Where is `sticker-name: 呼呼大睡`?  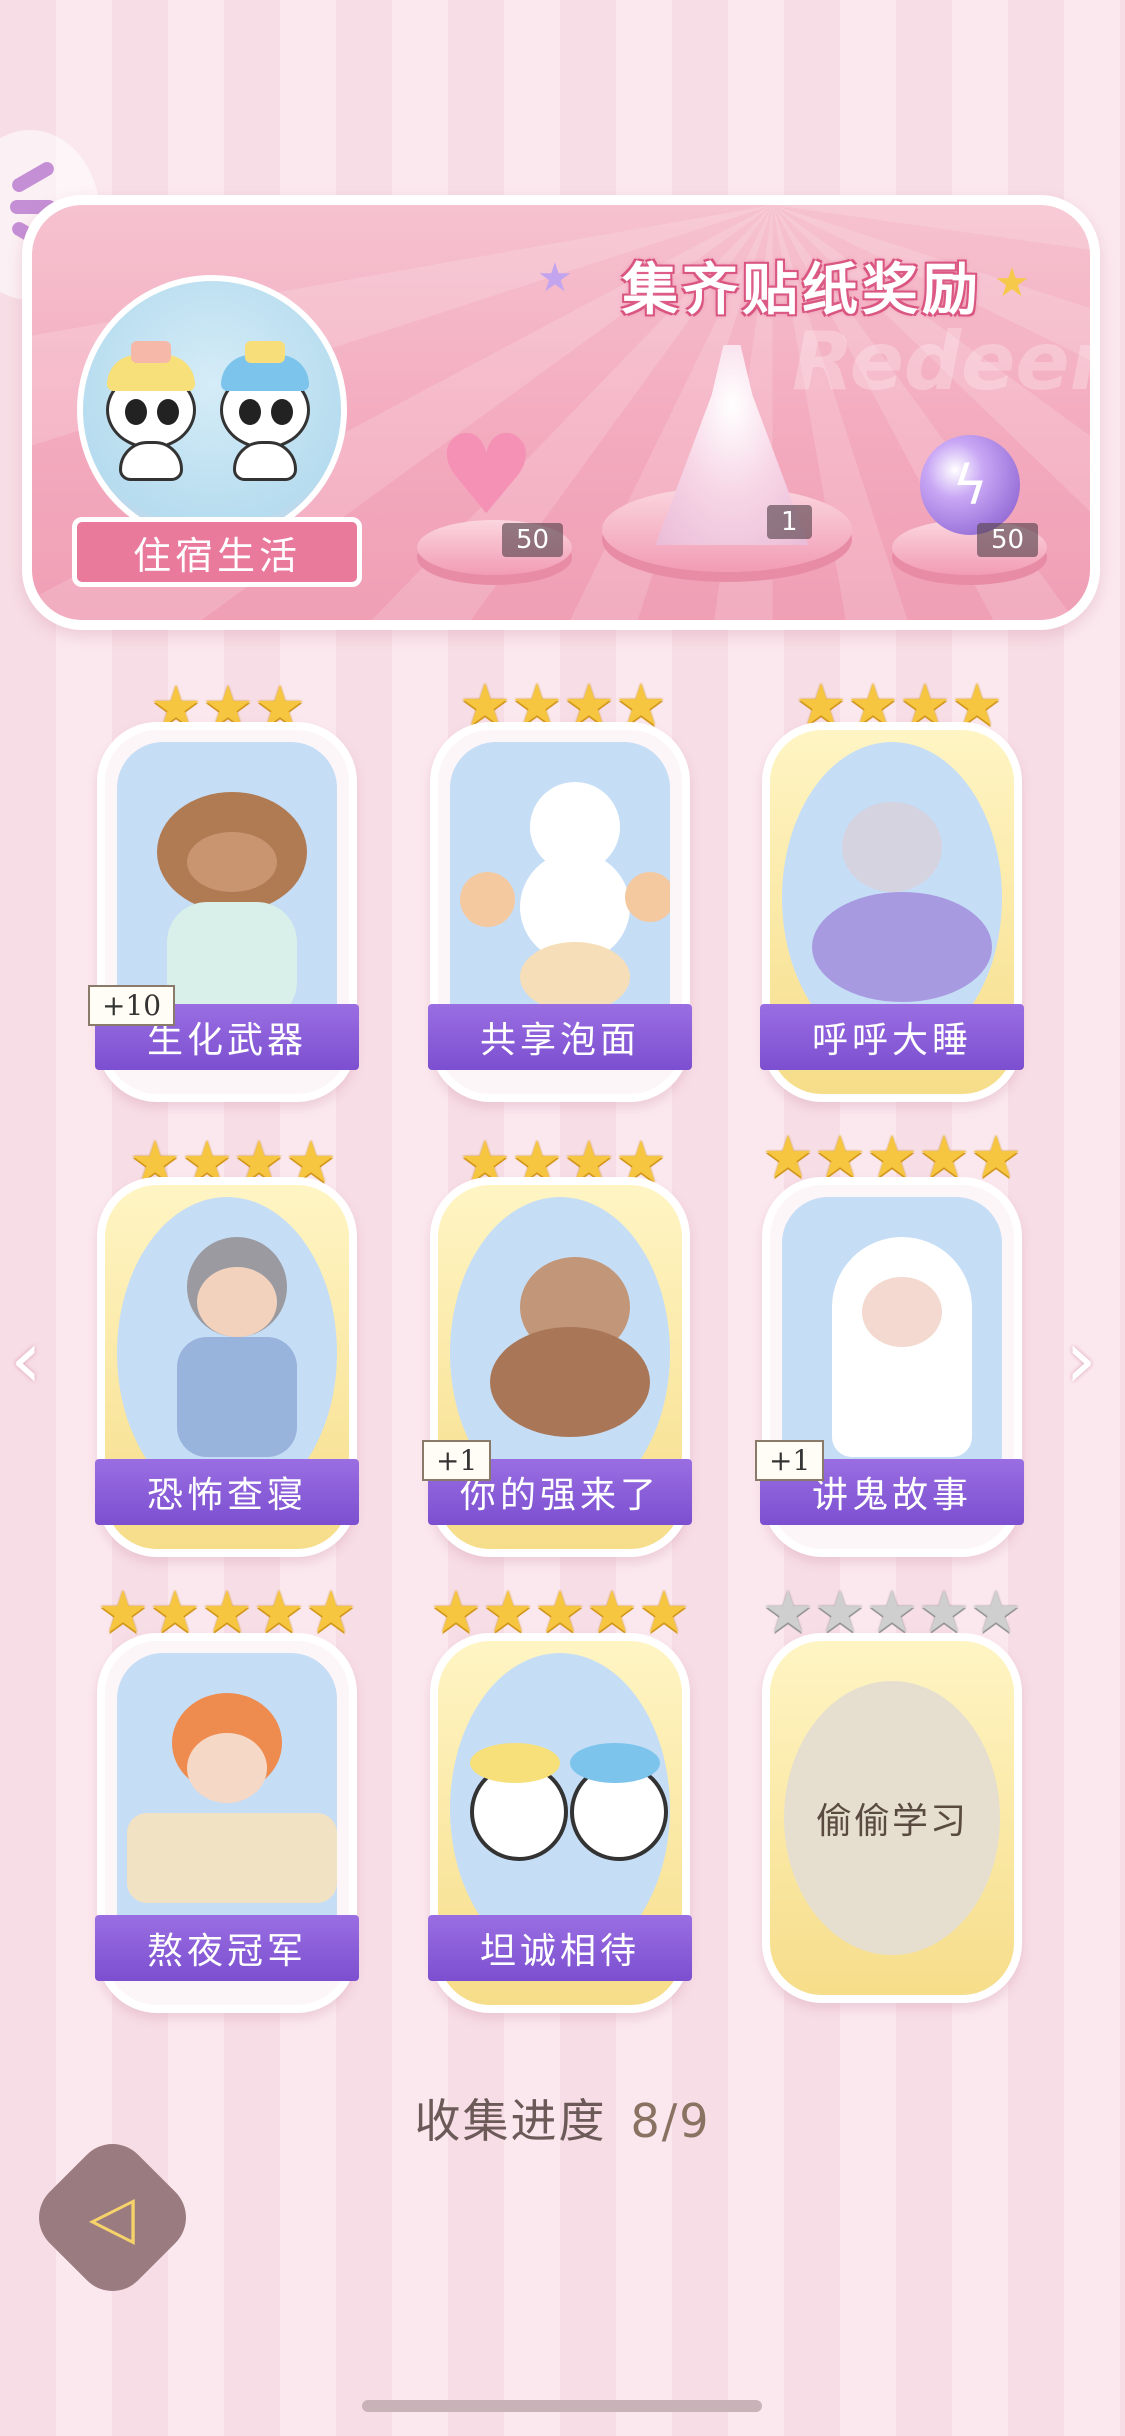
sticker-name: 呼呼大睡 is located at coordinates (892, 1037).